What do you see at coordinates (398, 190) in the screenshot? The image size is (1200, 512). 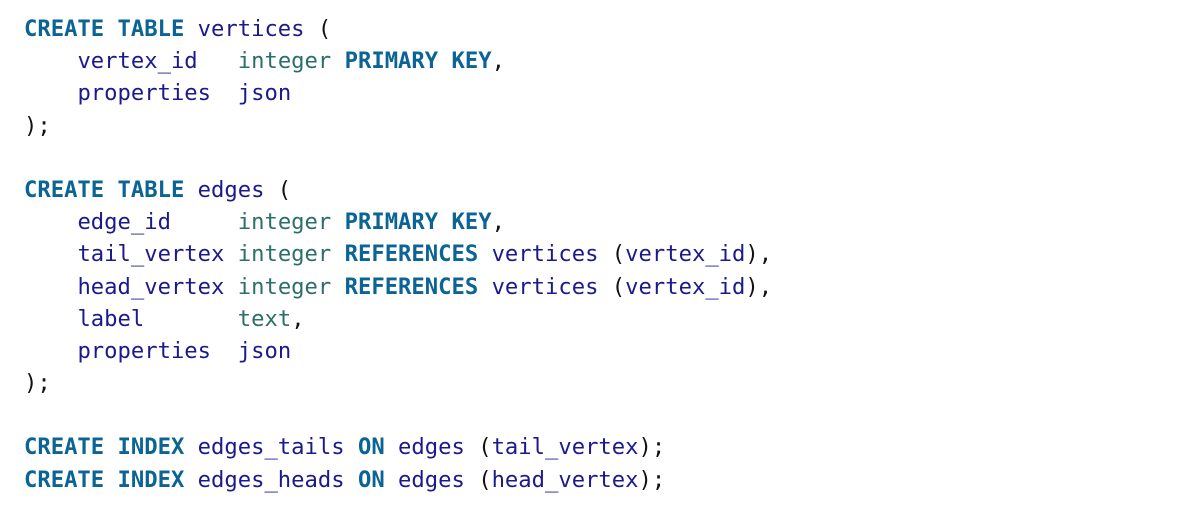 I see `code-line: CREATE TABLE edges (` at bounding box center [398, 190].